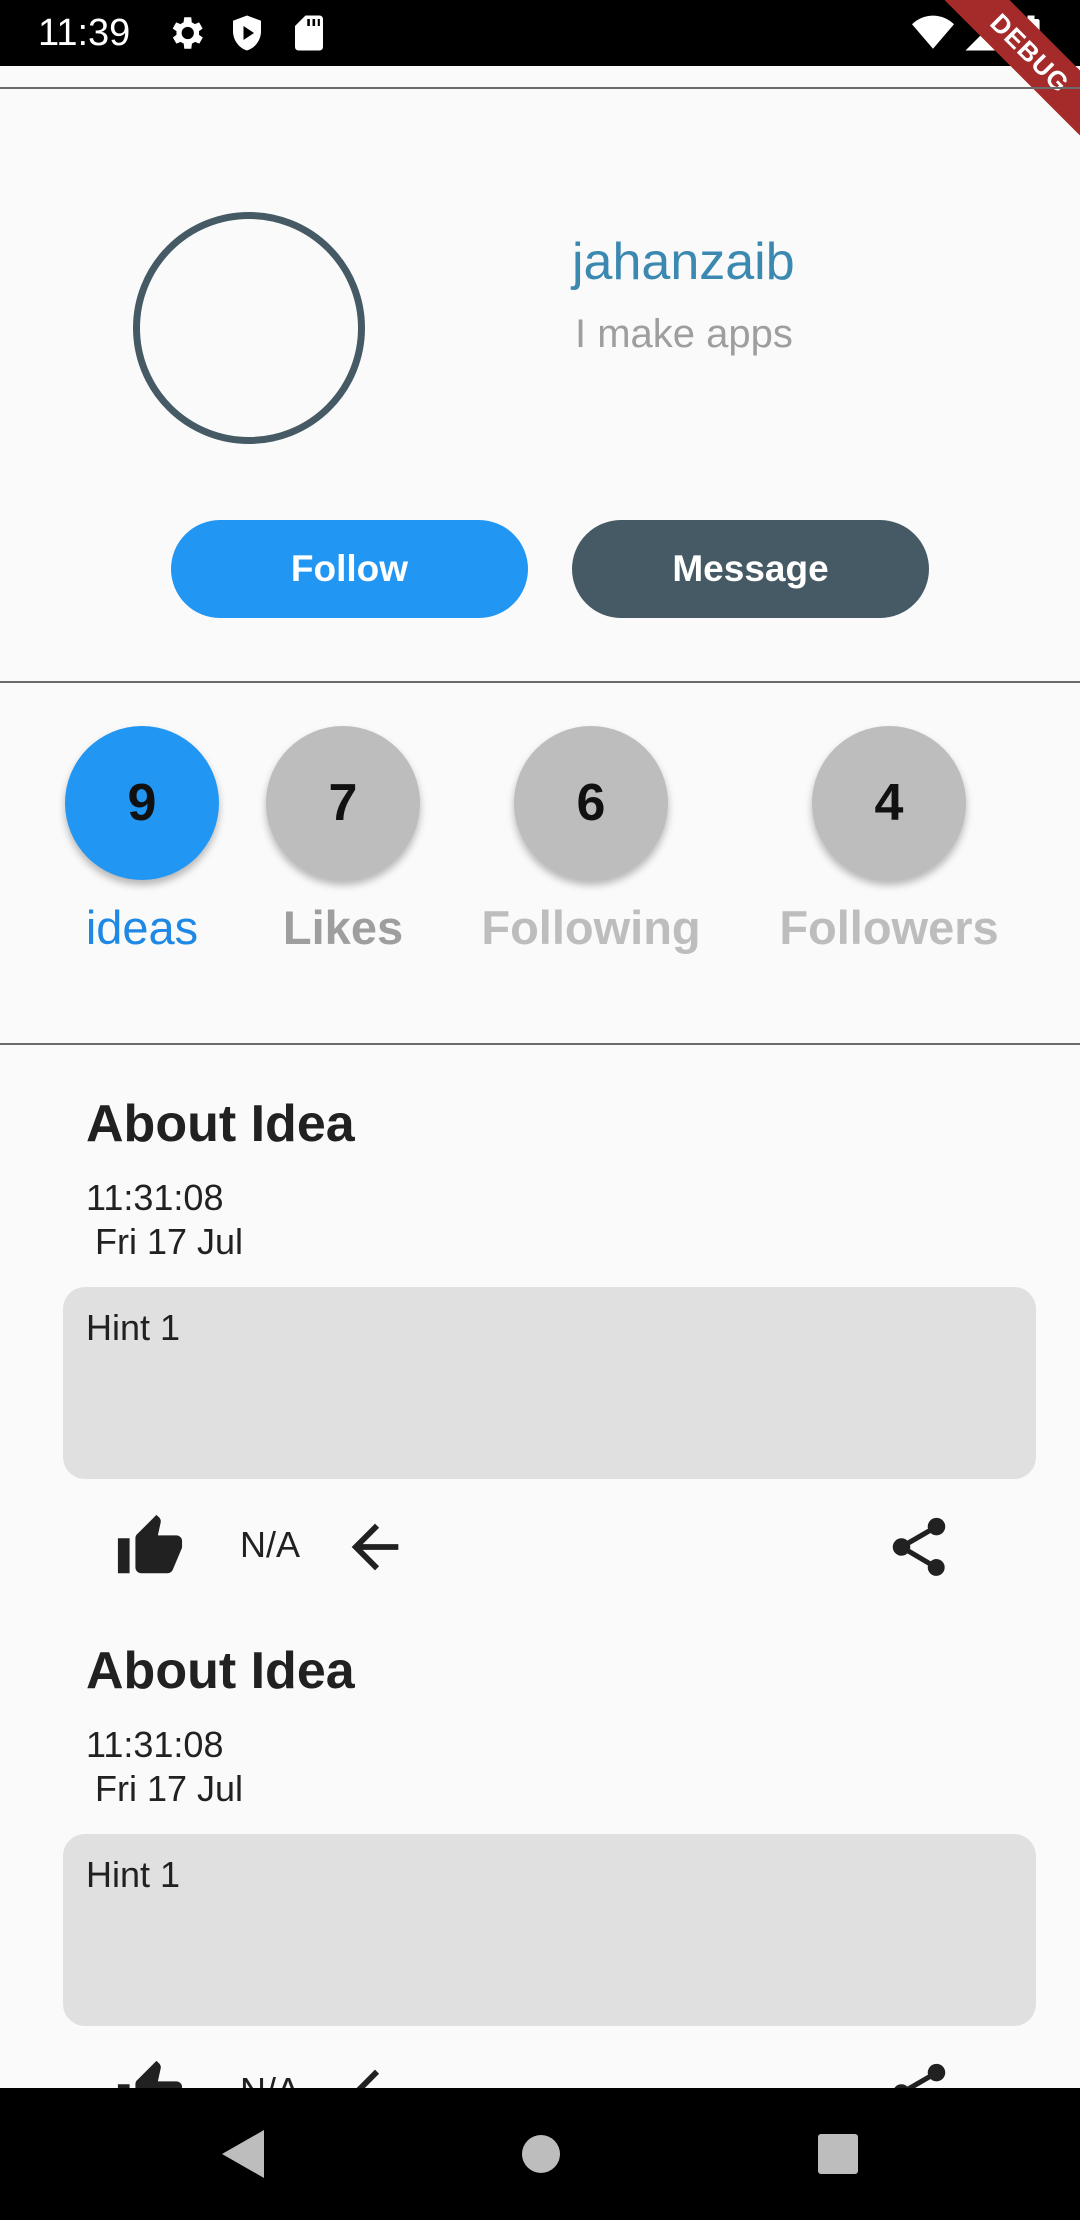 The height and width of the screenshot is (2220, 1080). What do you see at coordinates (270, 1544) in the screenshot?
I see `idea-likes: N/A` at bounding box center [270, 1544].